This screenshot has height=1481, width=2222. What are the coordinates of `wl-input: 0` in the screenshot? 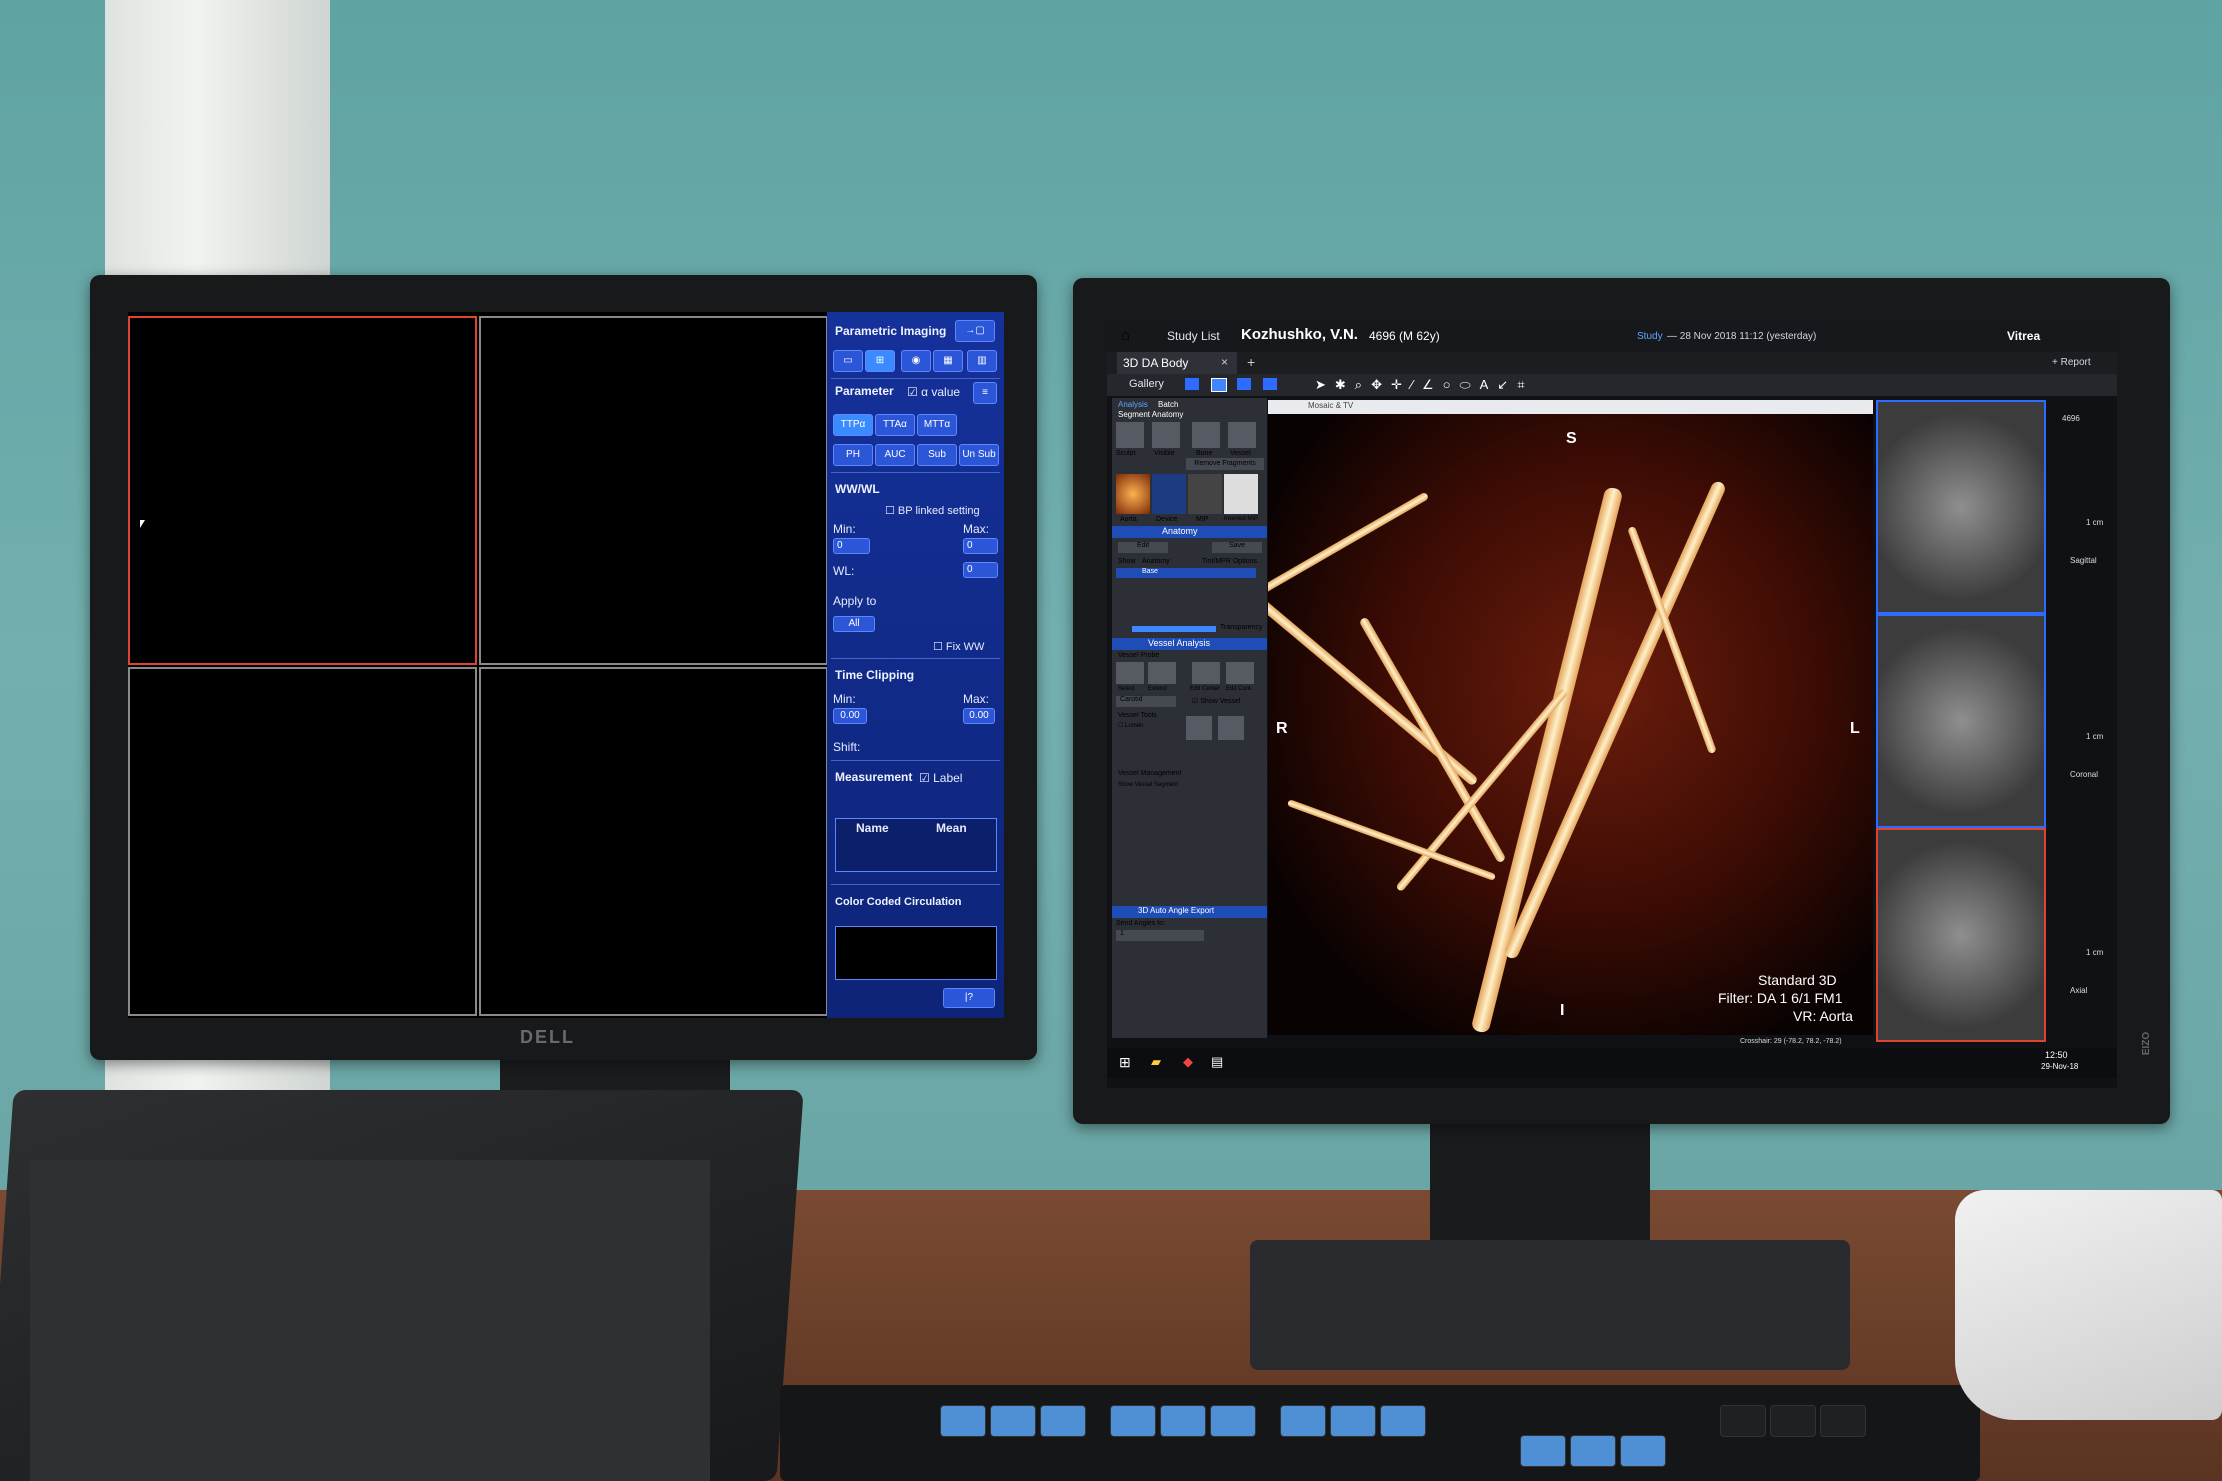 It's located at (980, 570).